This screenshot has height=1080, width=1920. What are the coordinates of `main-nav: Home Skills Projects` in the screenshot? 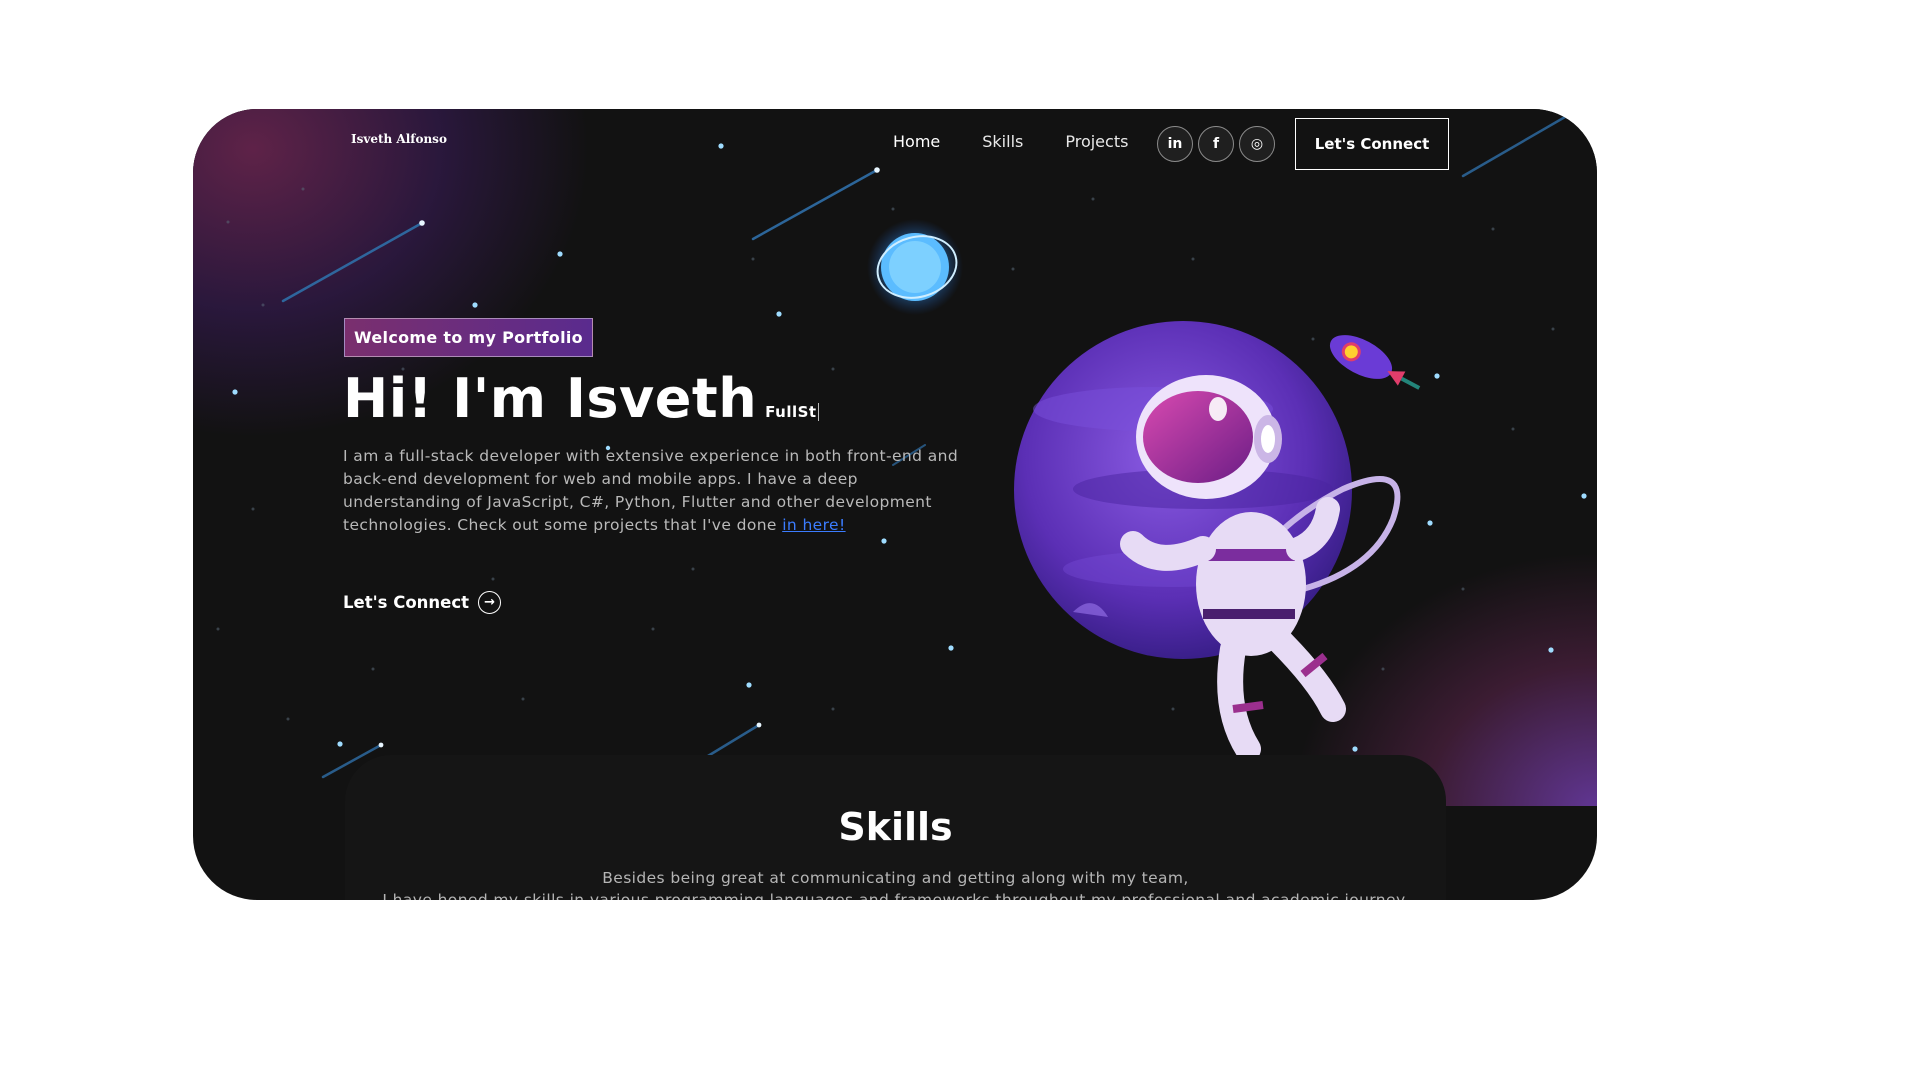 It's located at (1010, 141).